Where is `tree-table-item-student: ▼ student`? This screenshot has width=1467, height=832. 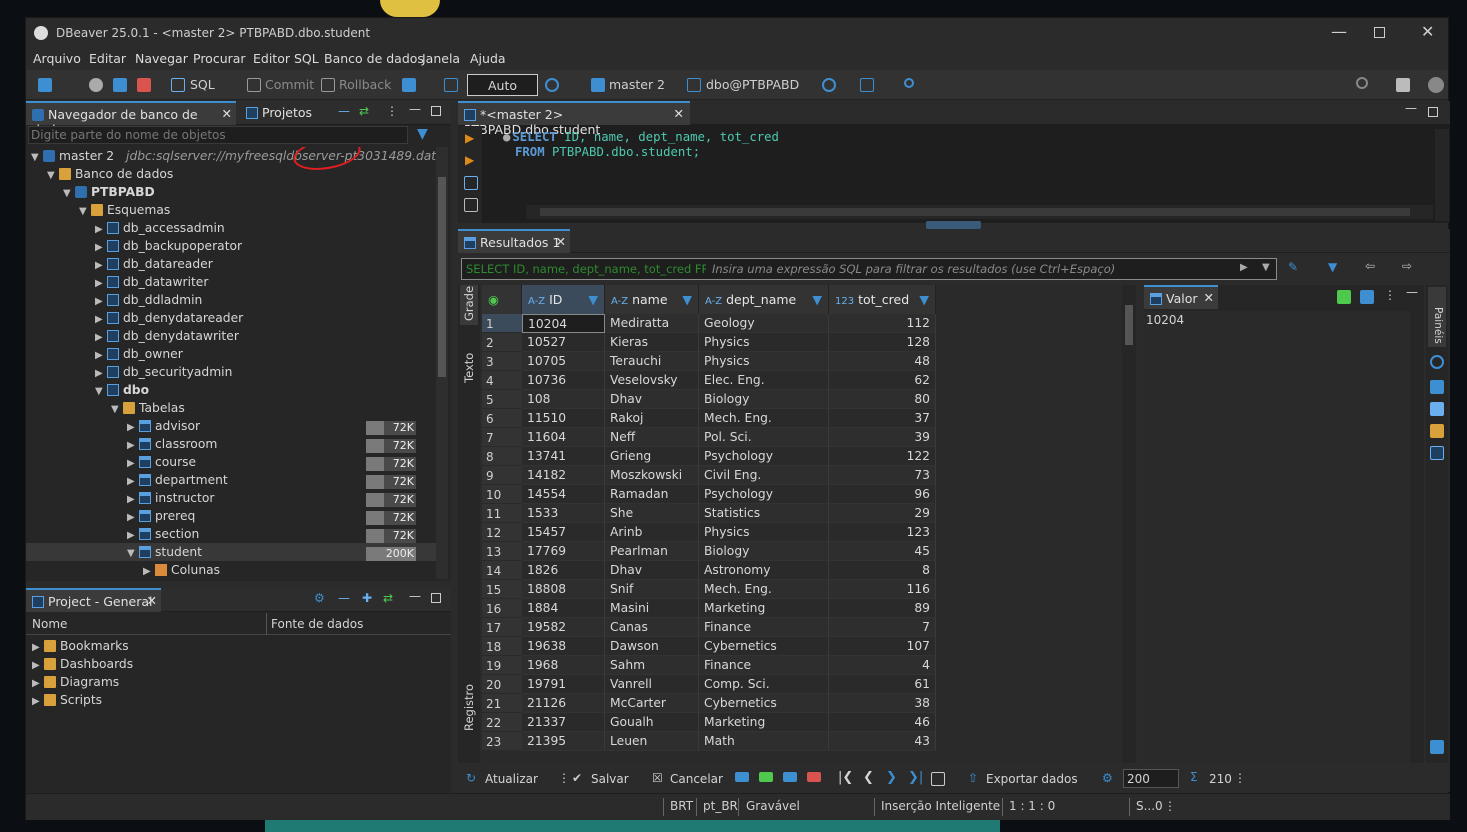
tree-table-item-student: ▼ student is located at coordinates (164, 554).